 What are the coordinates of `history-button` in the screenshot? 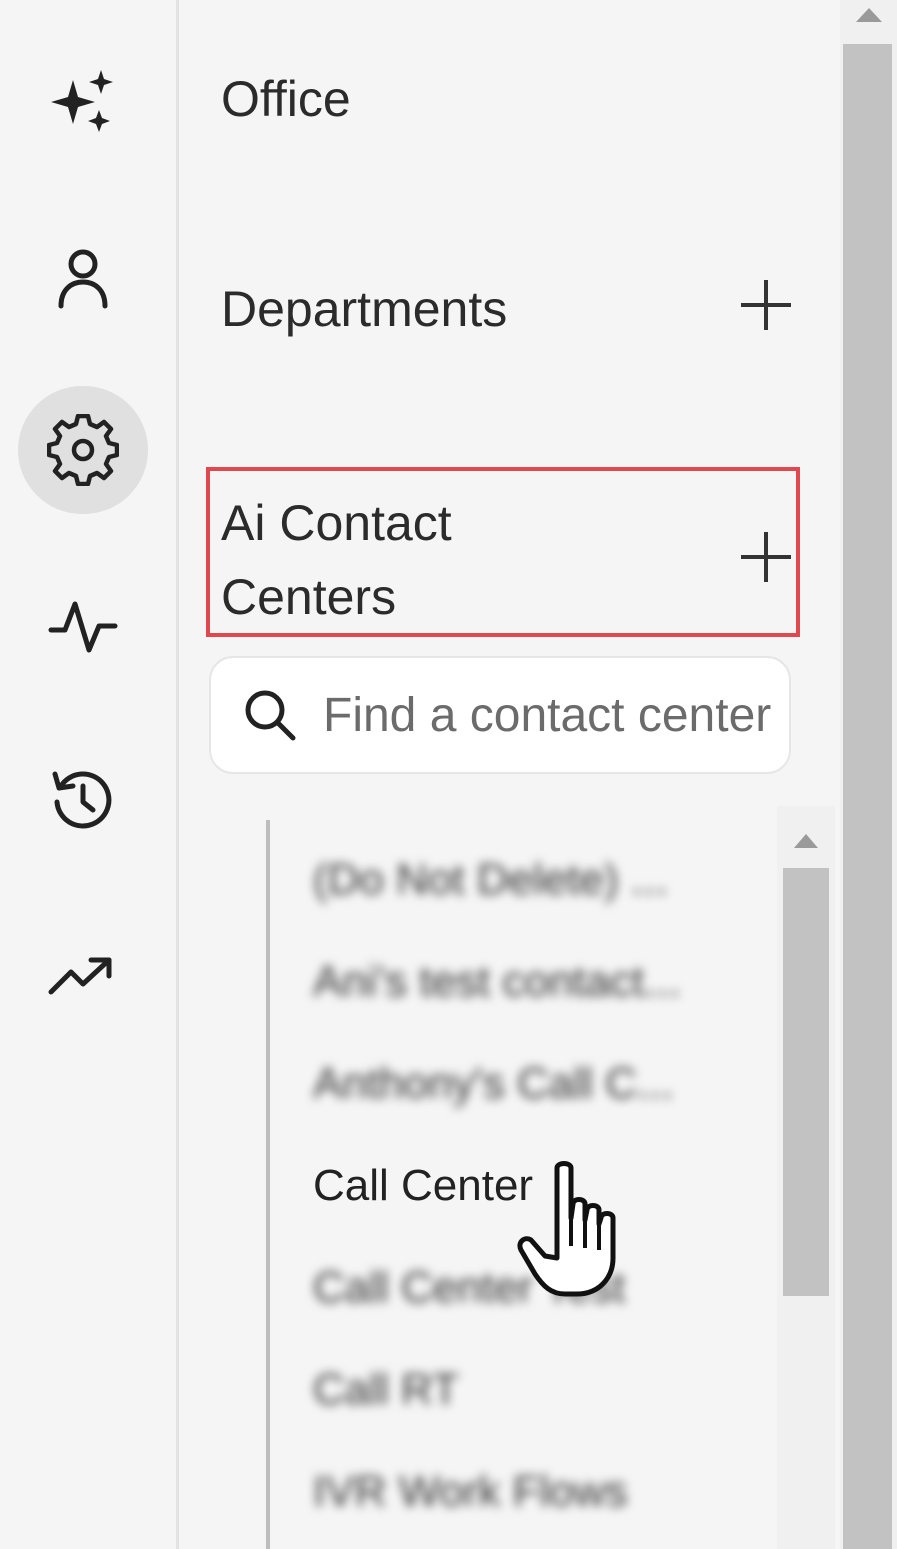 It's located at (83, 800).